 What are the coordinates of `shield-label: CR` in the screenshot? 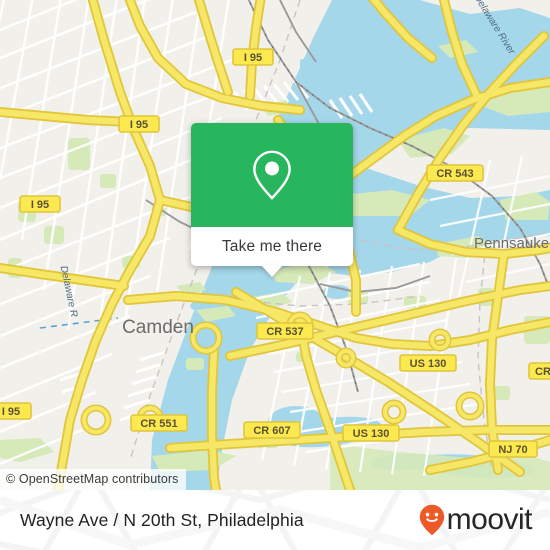 It's located at (542, 372).